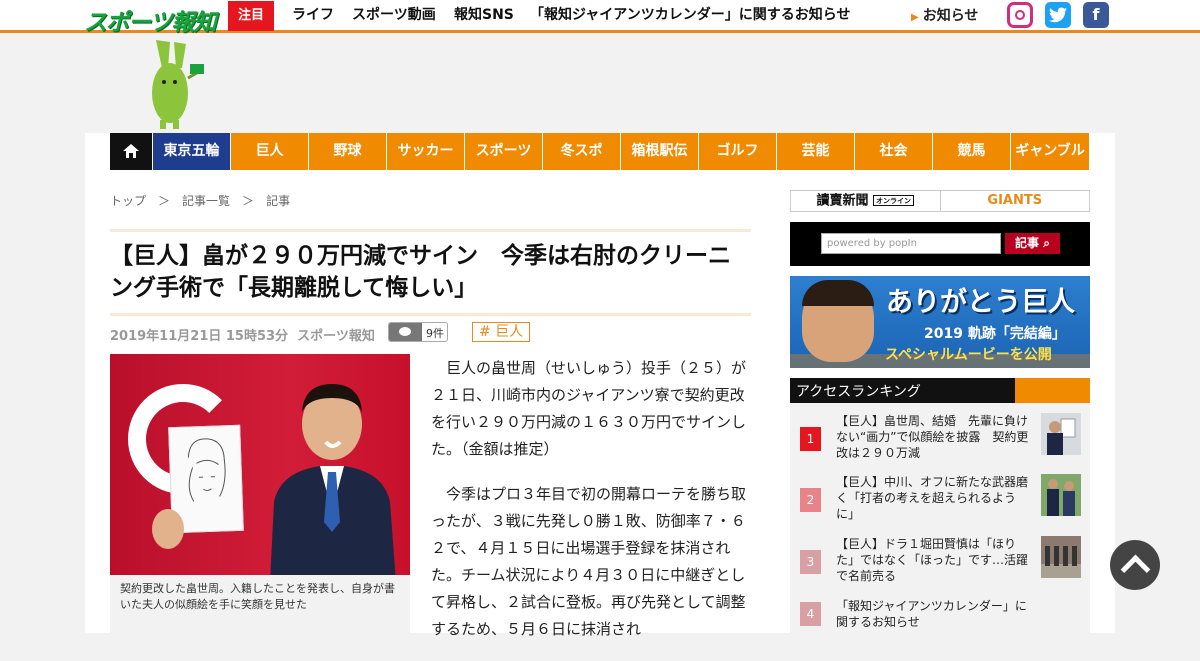 The height and width of the screenshot is (661, 1200). I want to click on category-gambling: ギャンブル, so click(1050, 151).